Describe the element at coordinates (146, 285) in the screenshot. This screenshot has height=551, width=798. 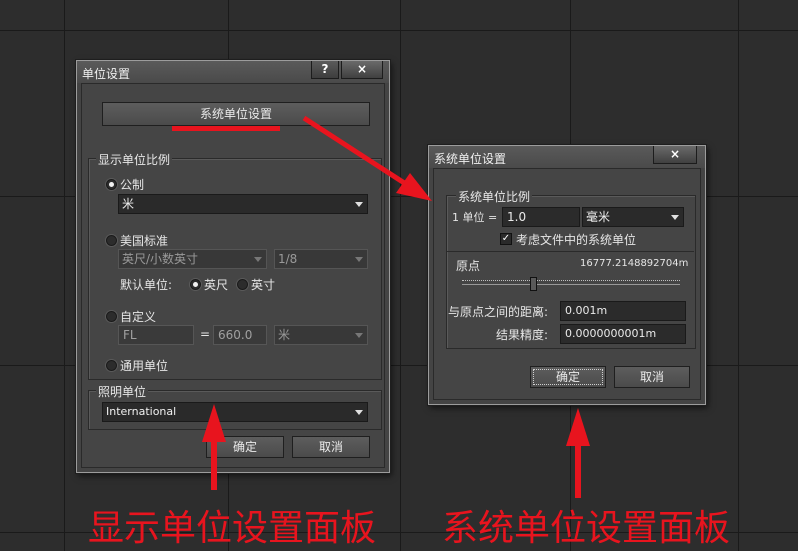
I see `default-unit-label: 默认单位:` at that location.